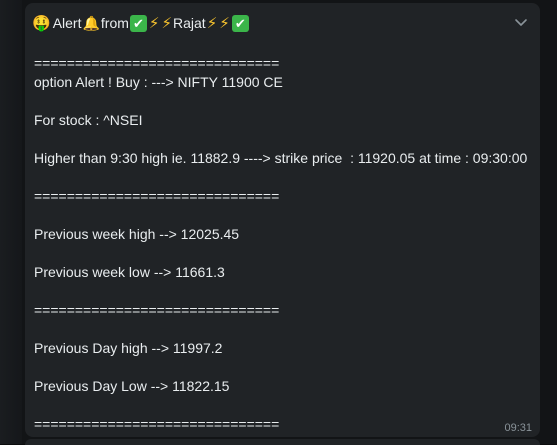 This screenshot has width=557, height=445. Describe the element at coordinates (41, 23) in the screenshot. I see `money-face-icon: 🤑` at that location.